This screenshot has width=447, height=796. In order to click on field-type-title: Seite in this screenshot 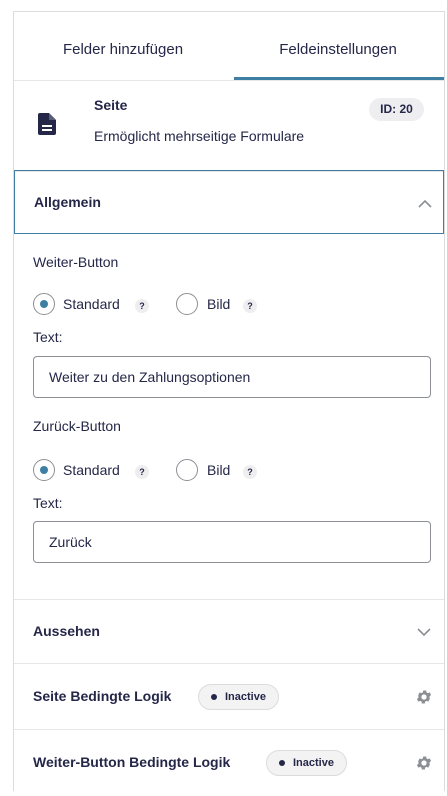, I will do `click(111, 105)`.